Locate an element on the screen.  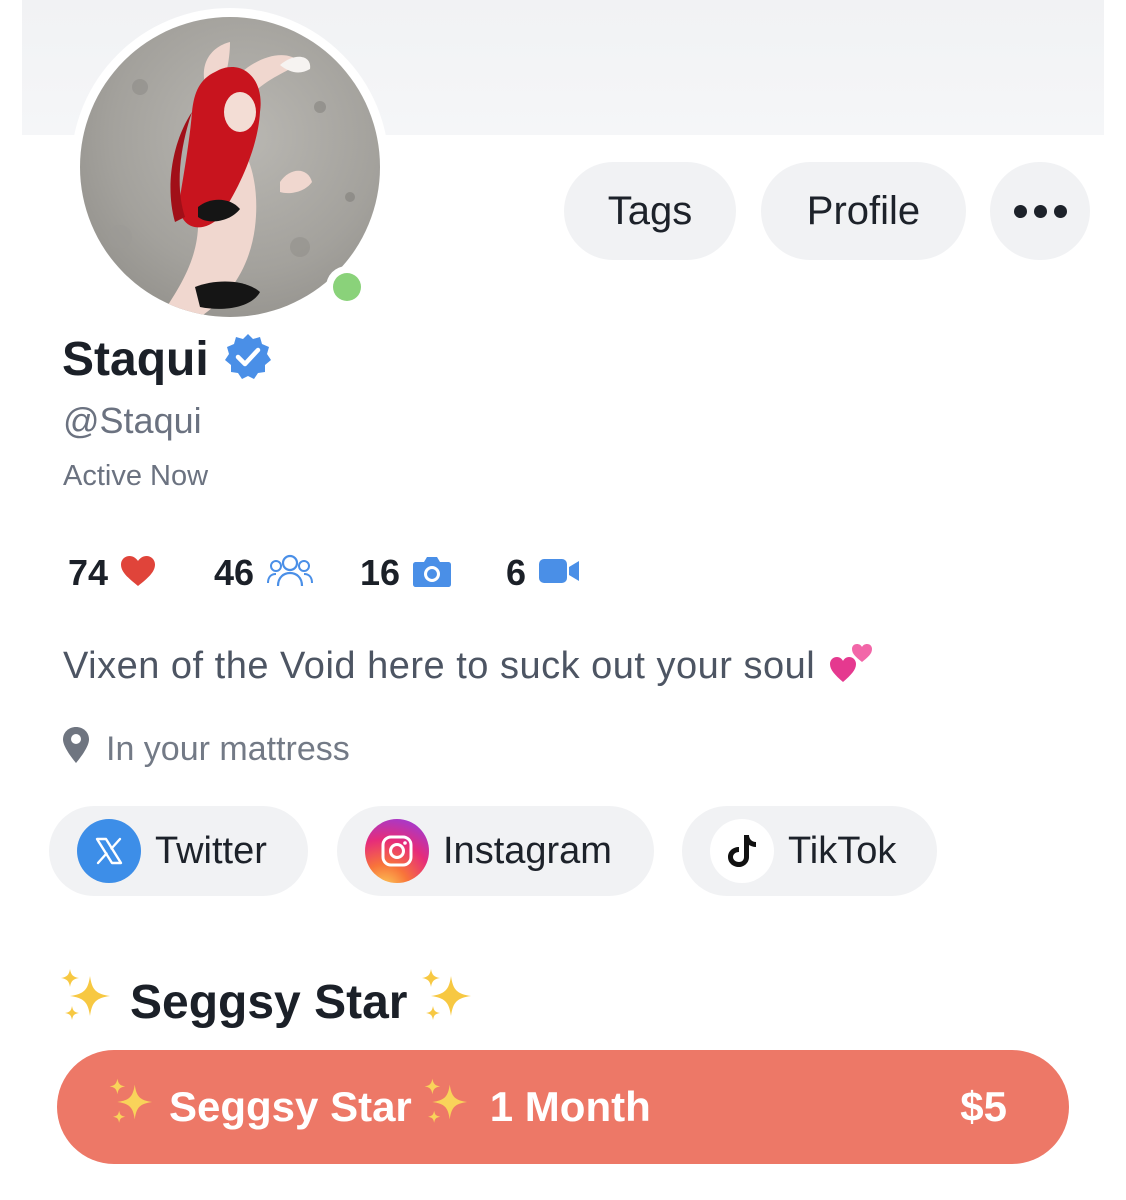
twitter-link: Twitter is located at coordinates (178, 851).